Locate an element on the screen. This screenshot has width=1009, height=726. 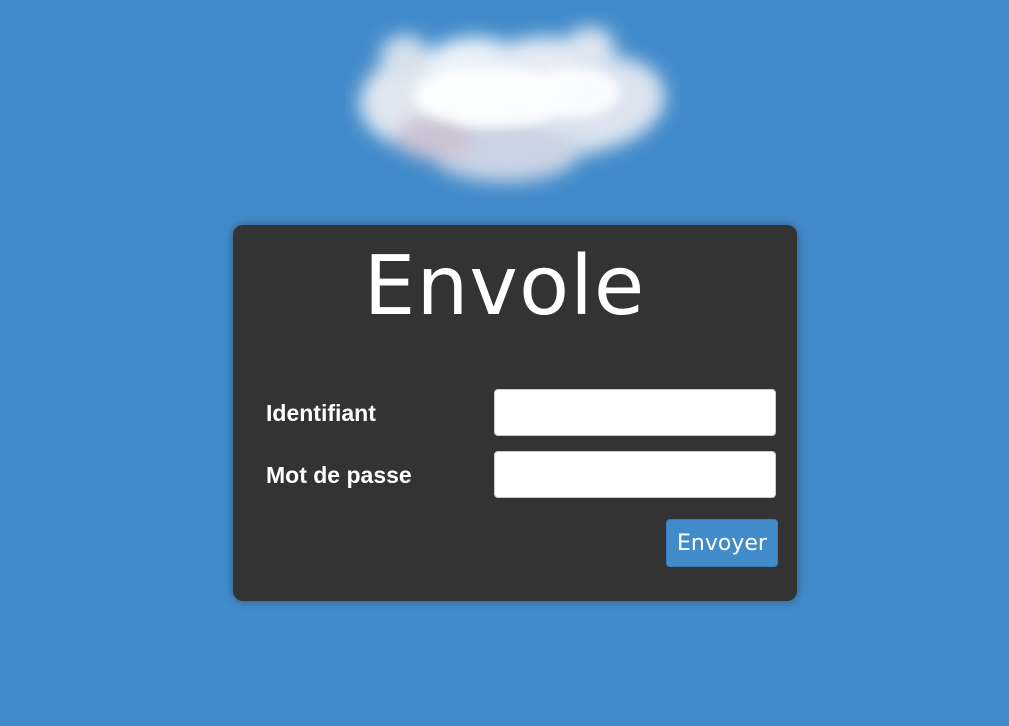
username-label: Identifiant is located at coordinates (321, 413).